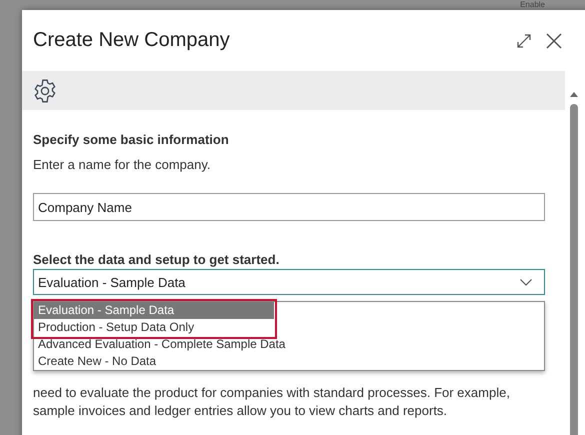 This screenshot has height=435, width=585. I want to click on chevron-icon, so click(526, 282).